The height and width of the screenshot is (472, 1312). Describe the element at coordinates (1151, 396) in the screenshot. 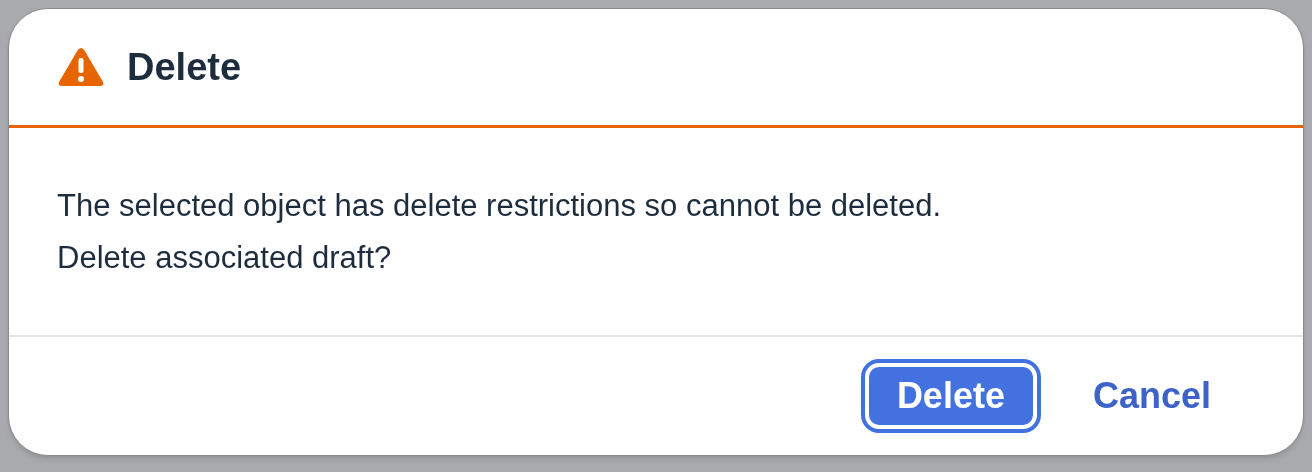

I see `cancel-button: Cancel` at that location.